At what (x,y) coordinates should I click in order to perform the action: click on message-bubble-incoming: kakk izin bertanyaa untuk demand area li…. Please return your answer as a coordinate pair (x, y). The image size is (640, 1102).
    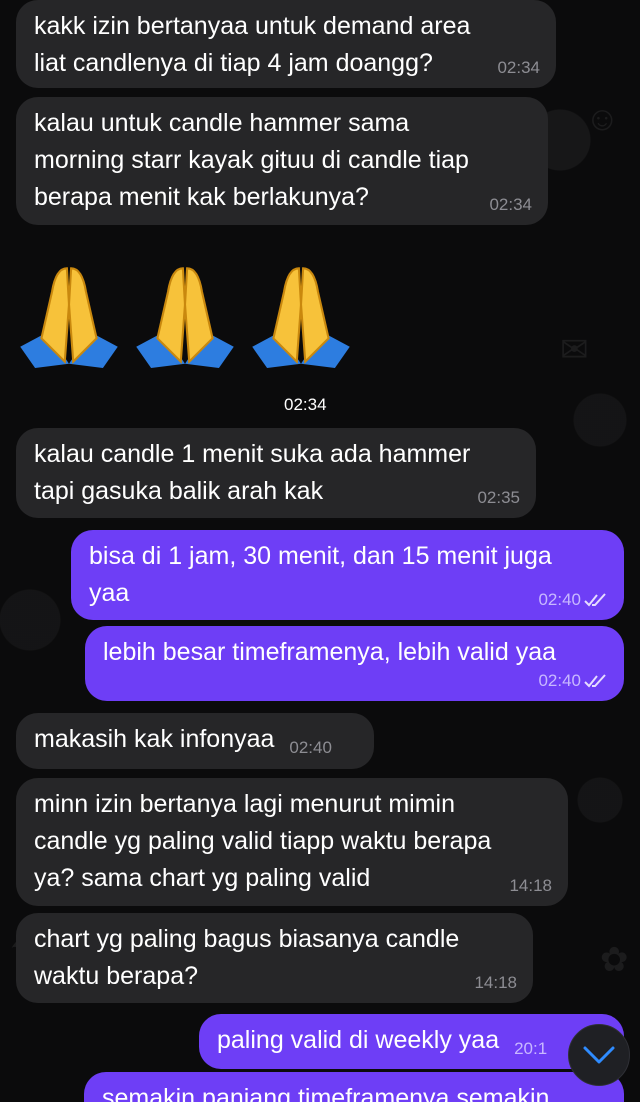
    Looking at the image, I should click on (286, 44).